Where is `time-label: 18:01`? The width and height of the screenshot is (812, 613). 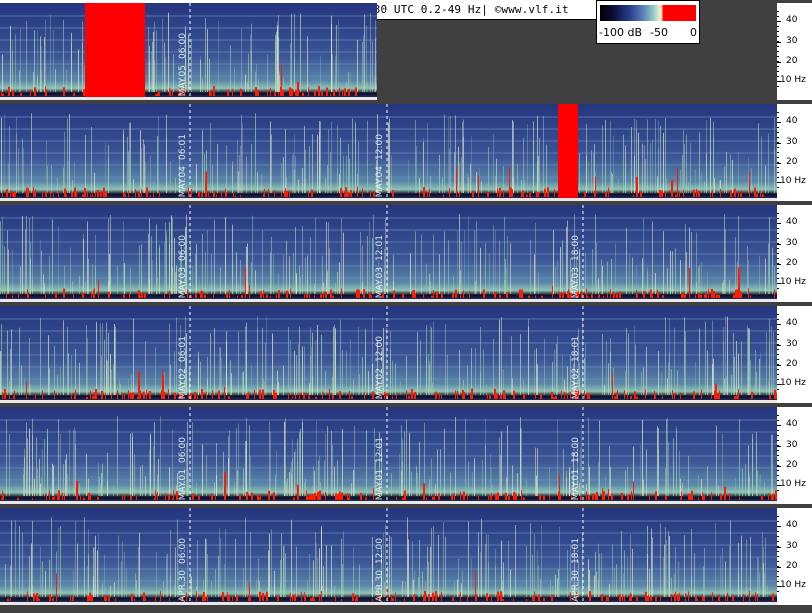 time-label: 18:01 is located at coordinates (576, 349).